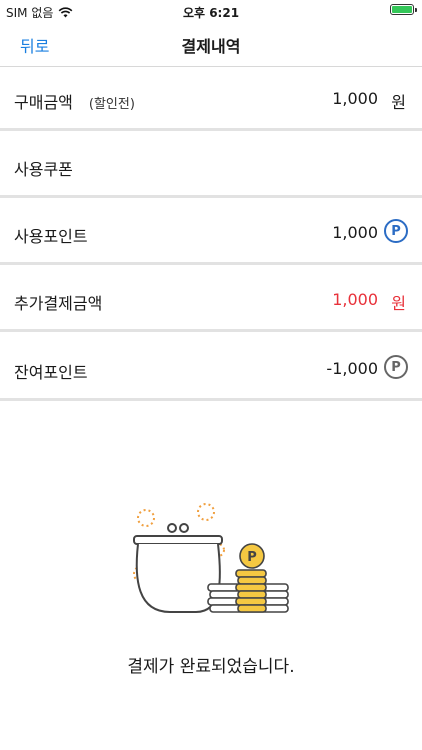 The image size is (422, 750). What do you see at coordinates (74, 101) in the screenshot?
I see `purchase-amount-label: 구매금액 (할인전)` at bounding box center [74, 101].